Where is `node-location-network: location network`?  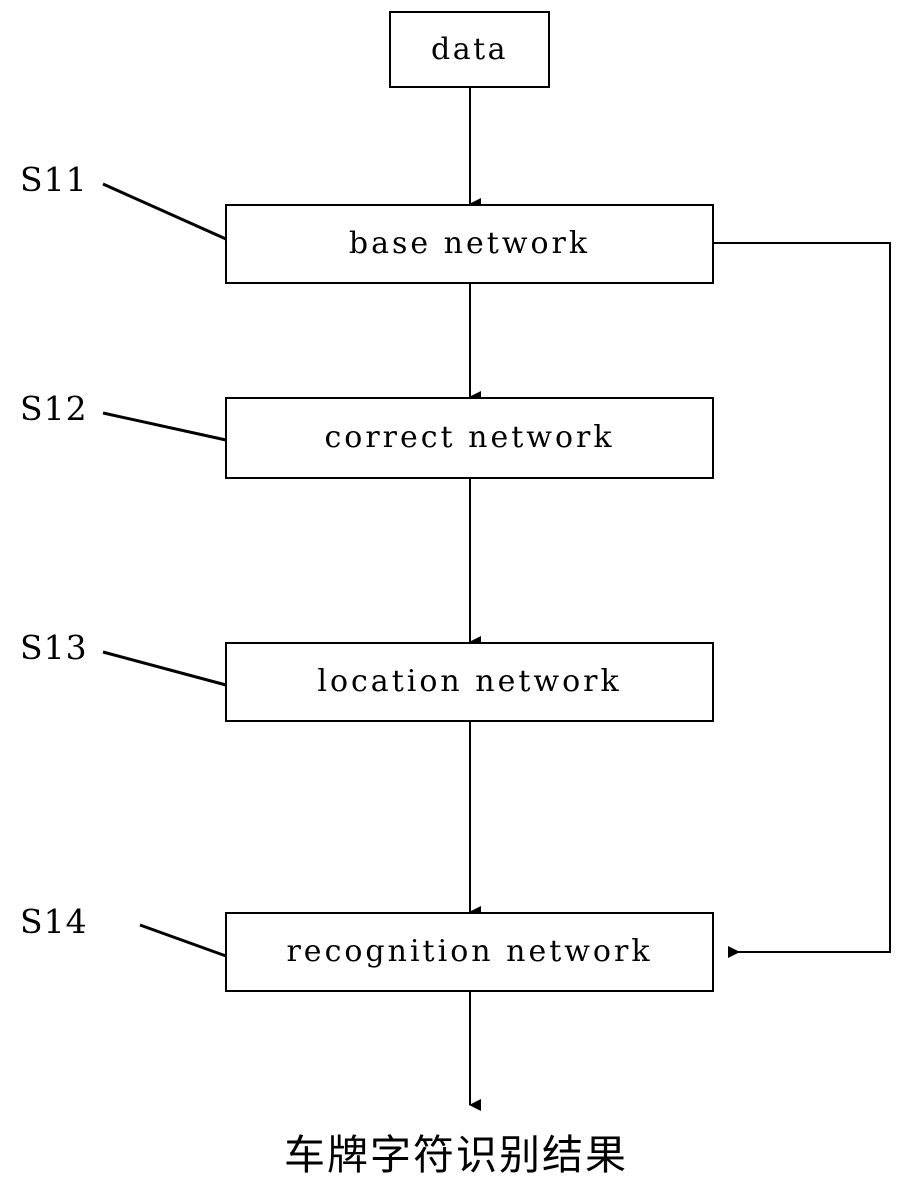
node-location-network: location network is located at coordinates (469, 682).